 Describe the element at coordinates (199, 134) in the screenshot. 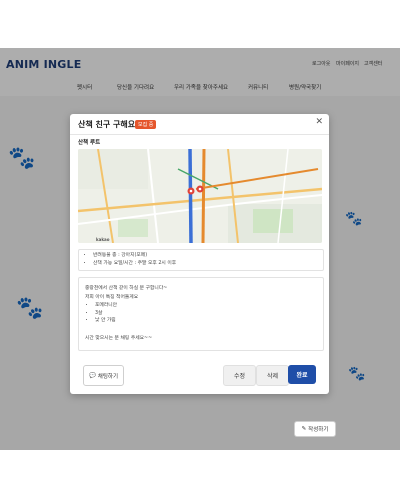

I see `modal-divider` at that location.